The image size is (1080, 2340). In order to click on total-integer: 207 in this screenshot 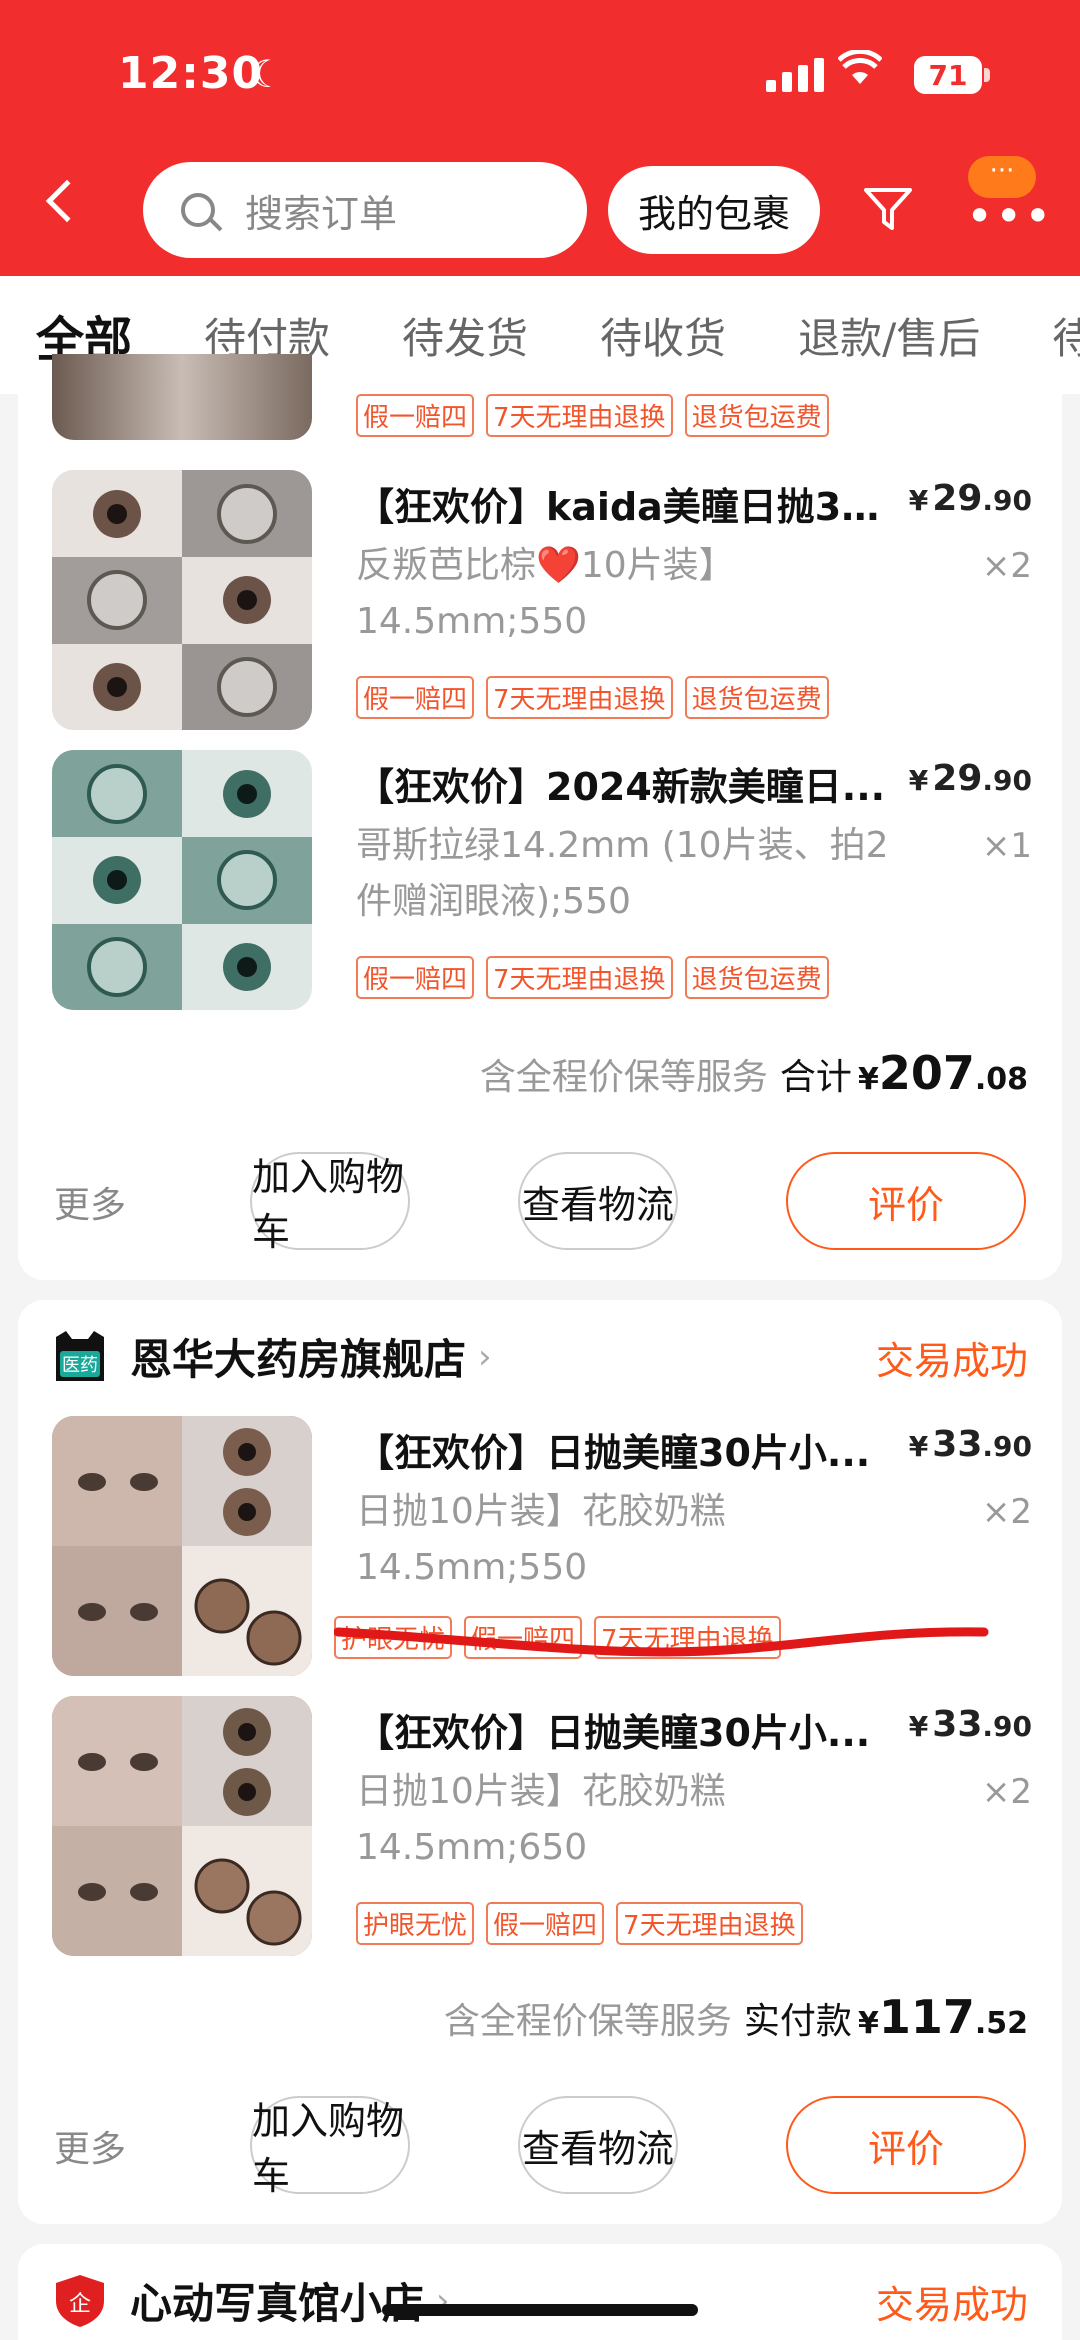, I will do `click(926, 1073)`.